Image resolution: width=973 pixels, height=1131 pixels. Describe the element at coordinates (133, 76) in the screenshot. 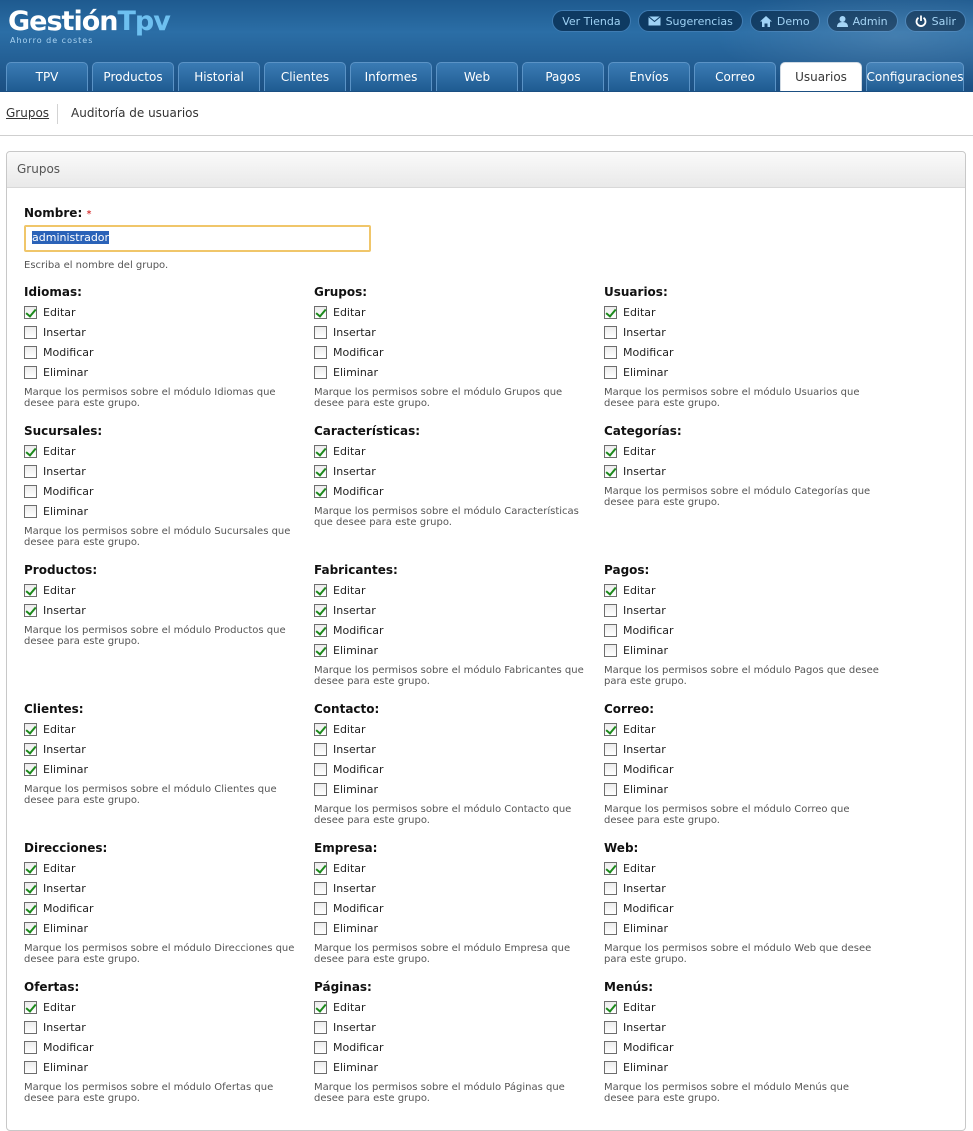

I see `tab-productos: Productos` at that location.